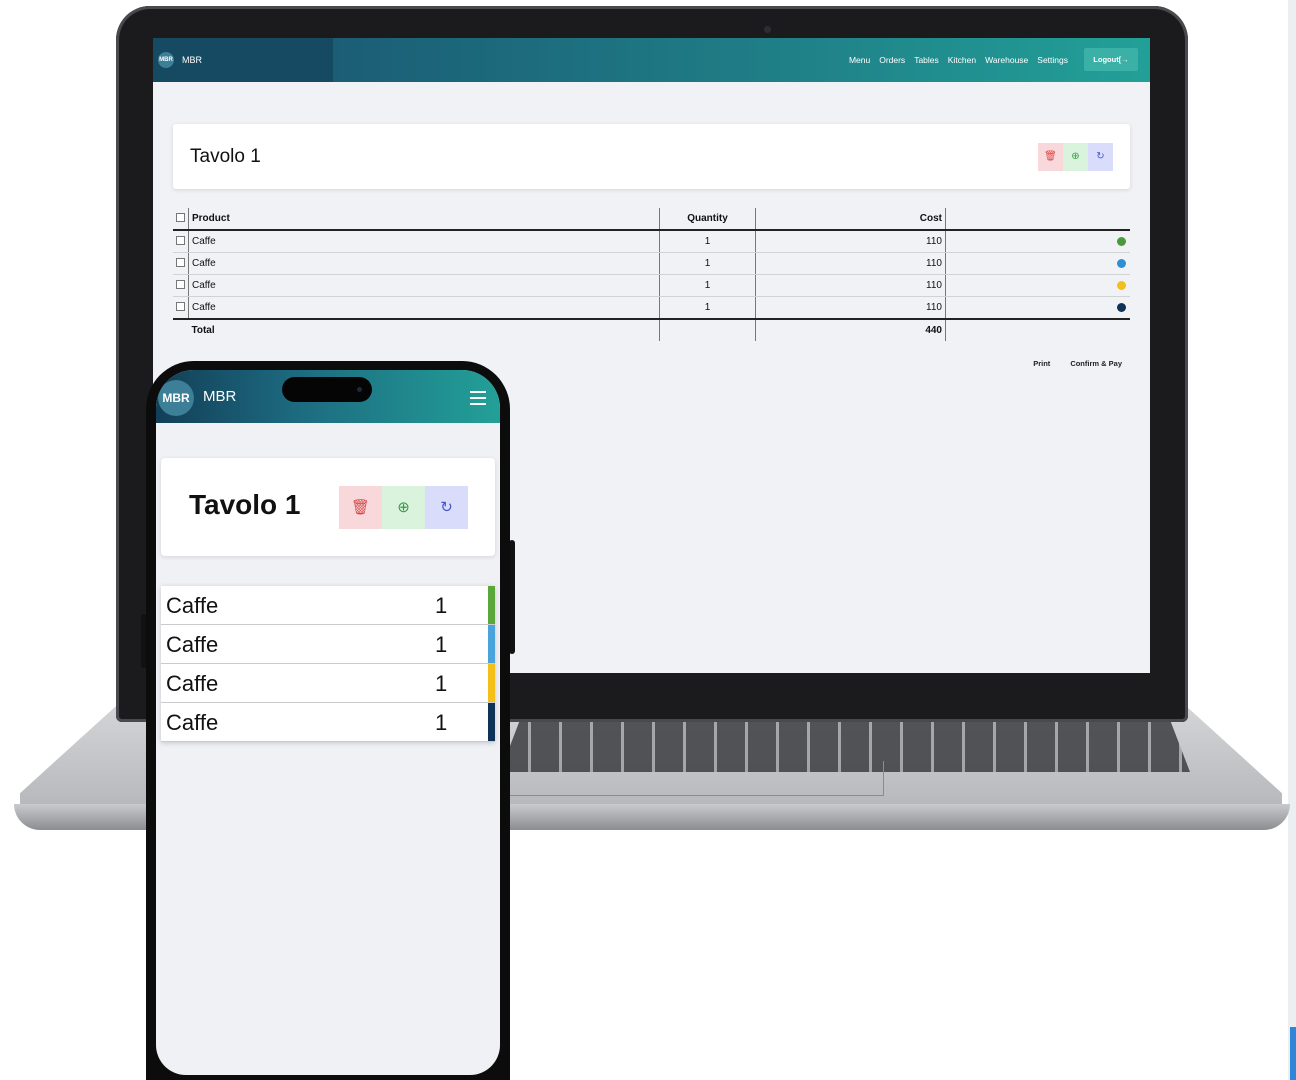 The image size is (1296, 1080). What do you see at coordinates (181, 329) in the screenshot?
I see `total-blank` at bounding box center [181, 329].